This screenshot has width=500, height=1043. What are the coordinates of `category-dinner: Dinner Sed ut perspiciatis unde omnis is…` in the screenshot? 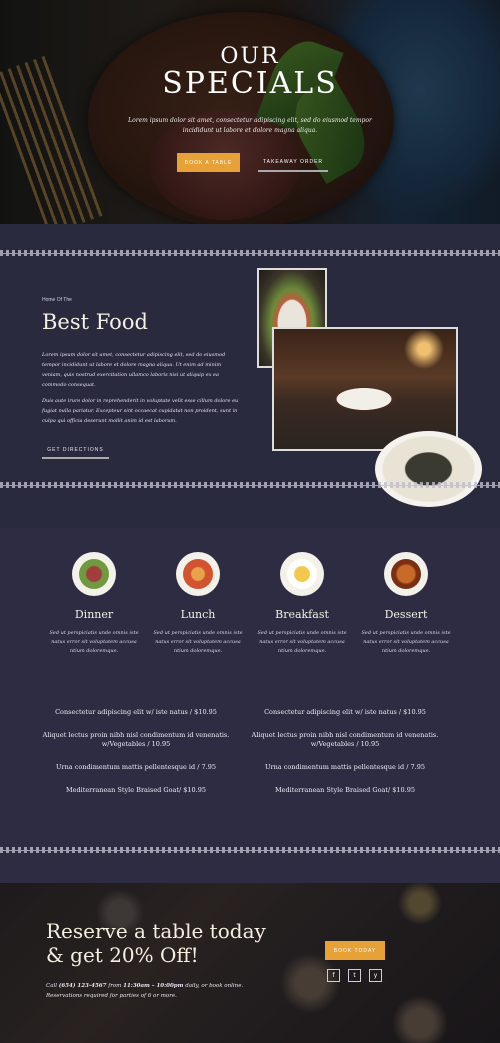 It's located at (94, 604).